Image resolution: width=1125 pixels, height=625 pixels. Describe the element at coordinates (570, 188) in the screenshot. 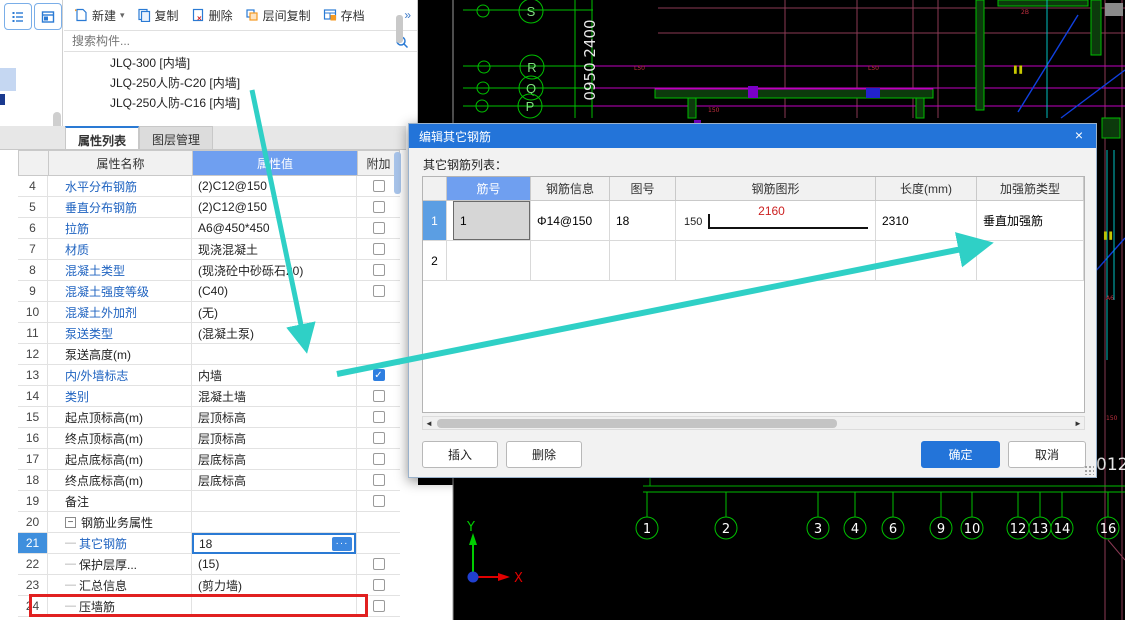

I see `col-rebar-info: 钢筋信息` at that location.